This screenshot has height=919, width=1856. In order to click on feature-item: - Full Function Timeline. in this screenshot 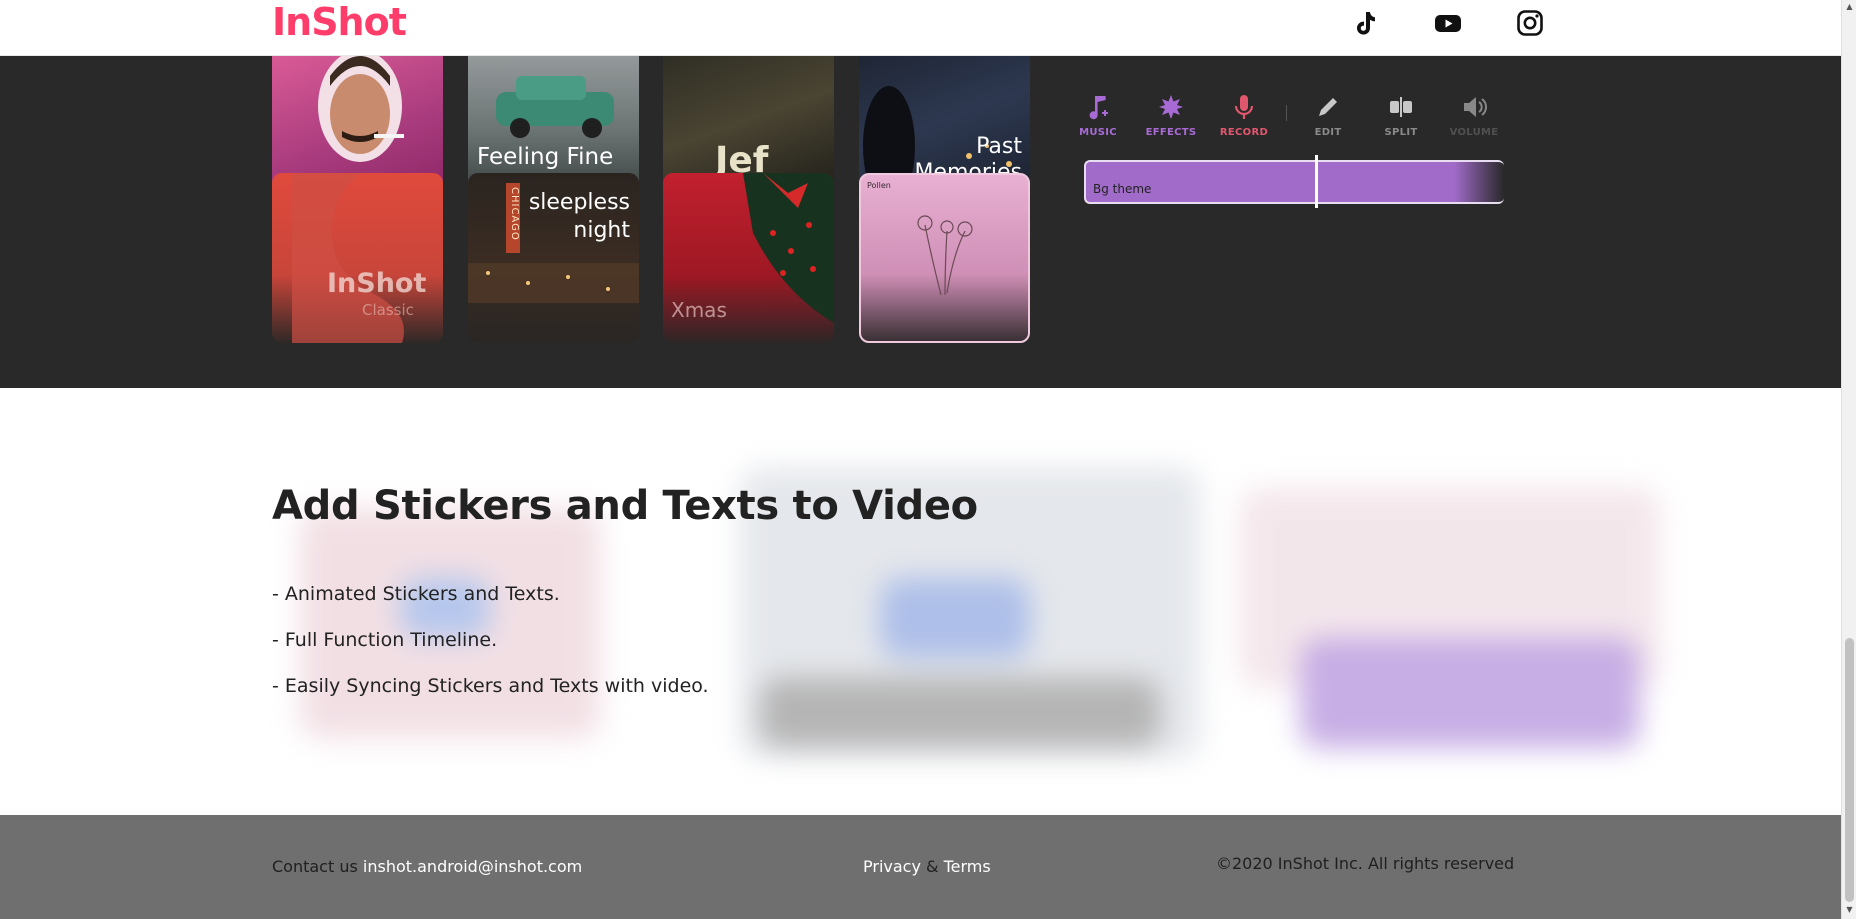, I will do `click(385, 640)`.